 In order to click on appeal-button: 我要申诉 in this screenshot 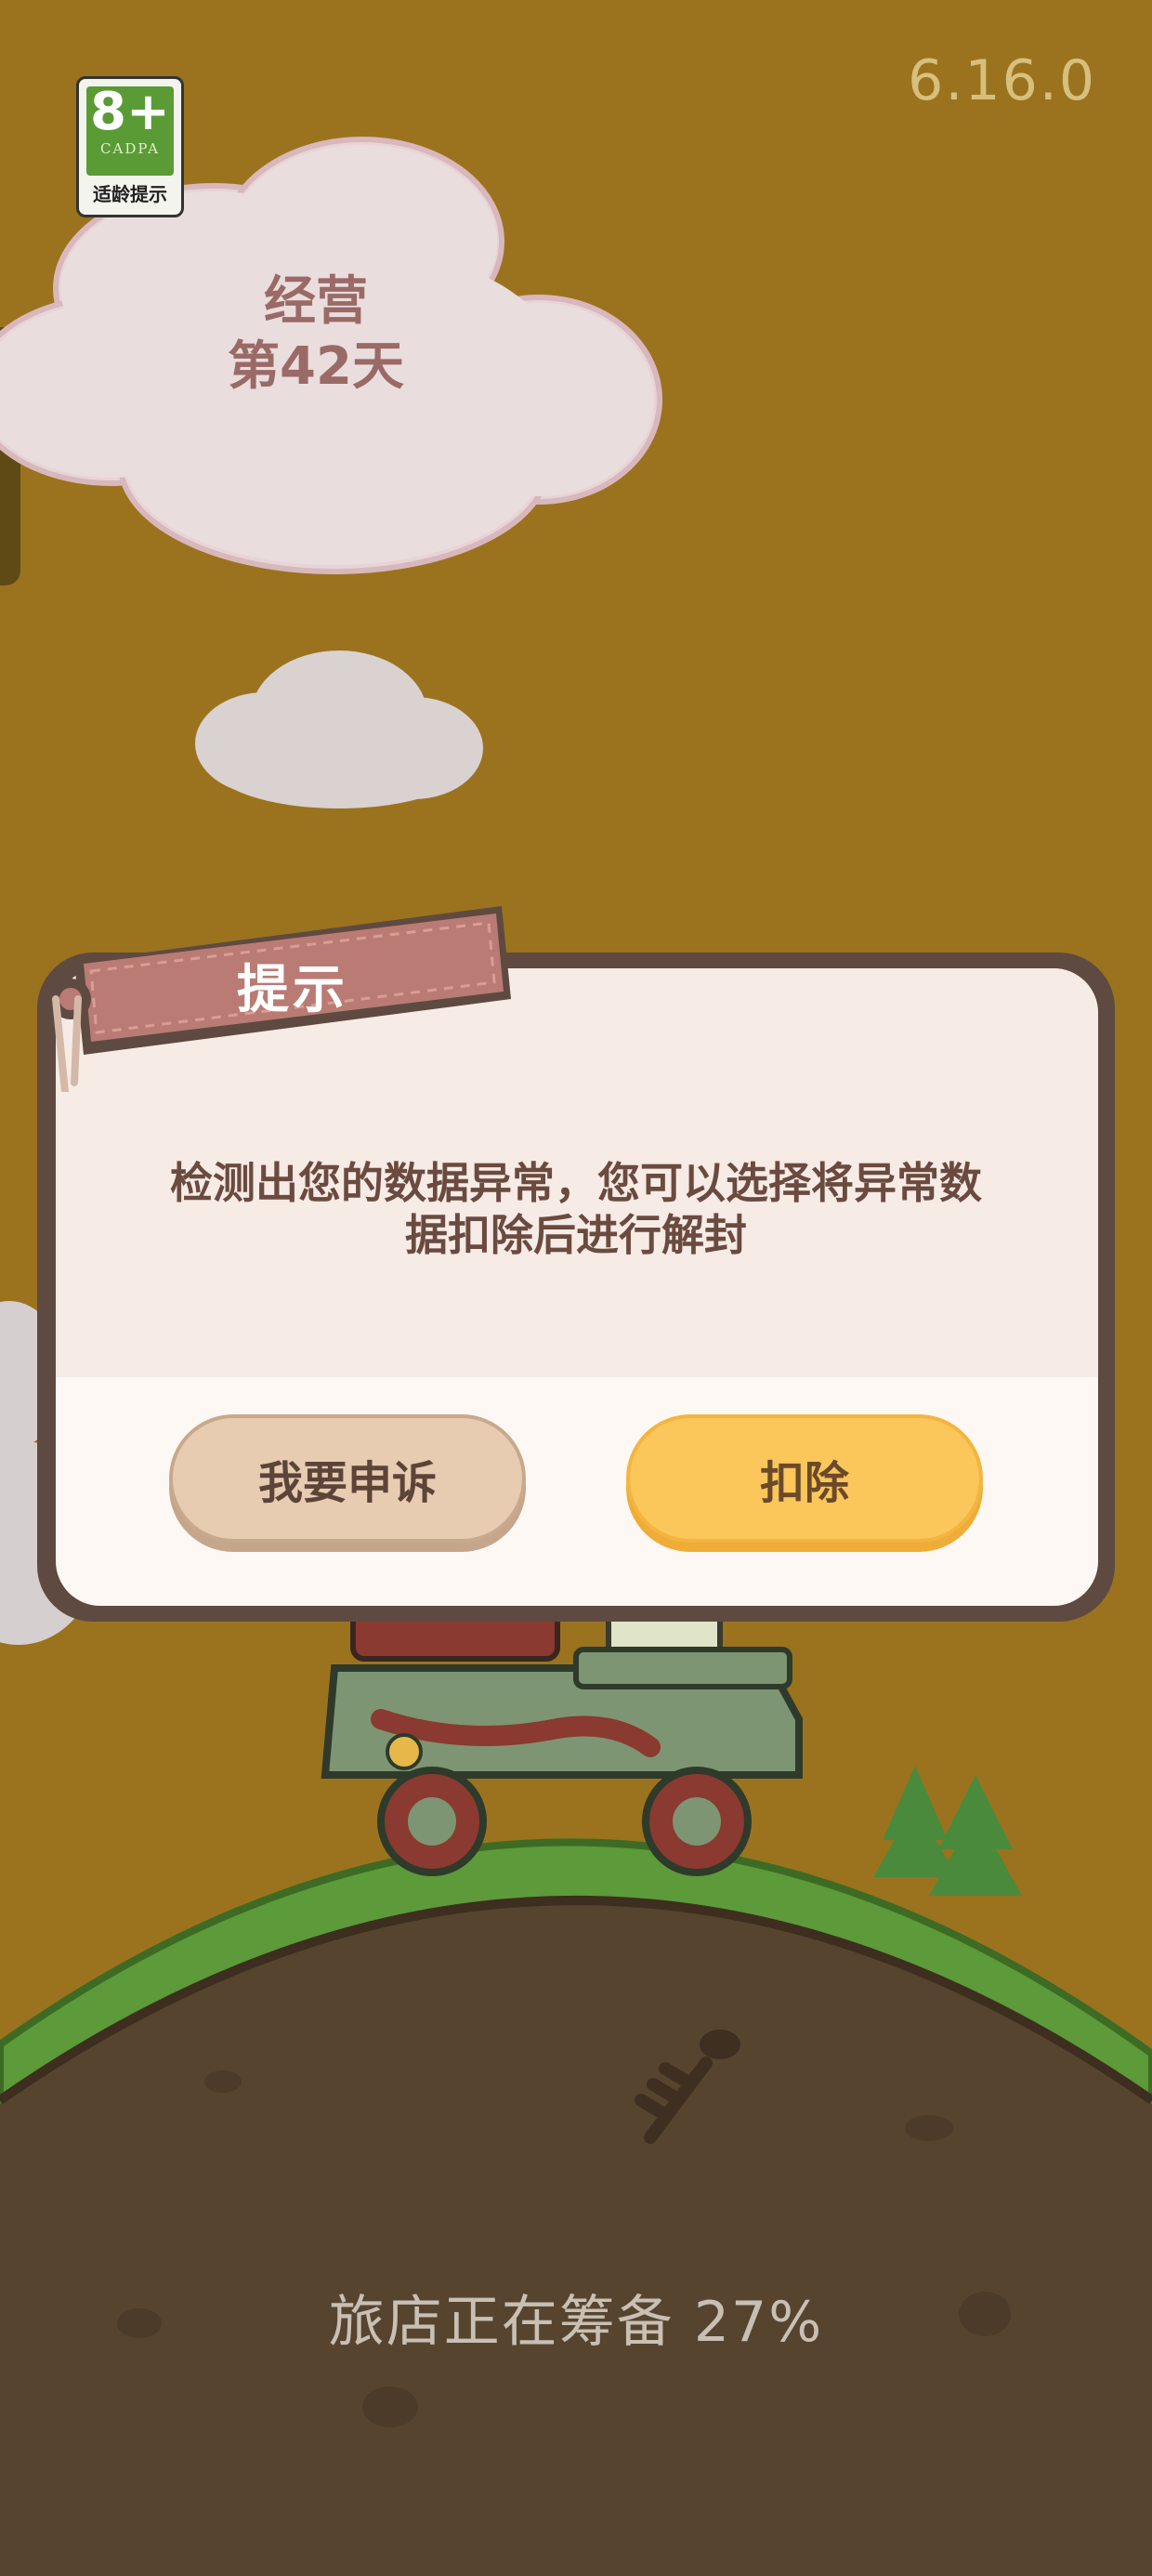, I will do `click(347, 1478)`.